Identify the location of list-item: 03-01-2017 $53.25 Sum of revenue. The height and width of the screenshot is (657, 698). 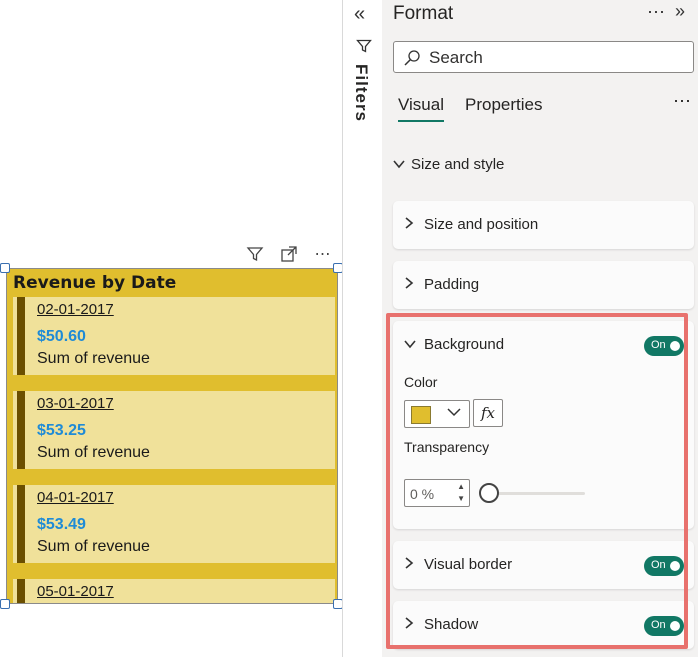
(174, 430).